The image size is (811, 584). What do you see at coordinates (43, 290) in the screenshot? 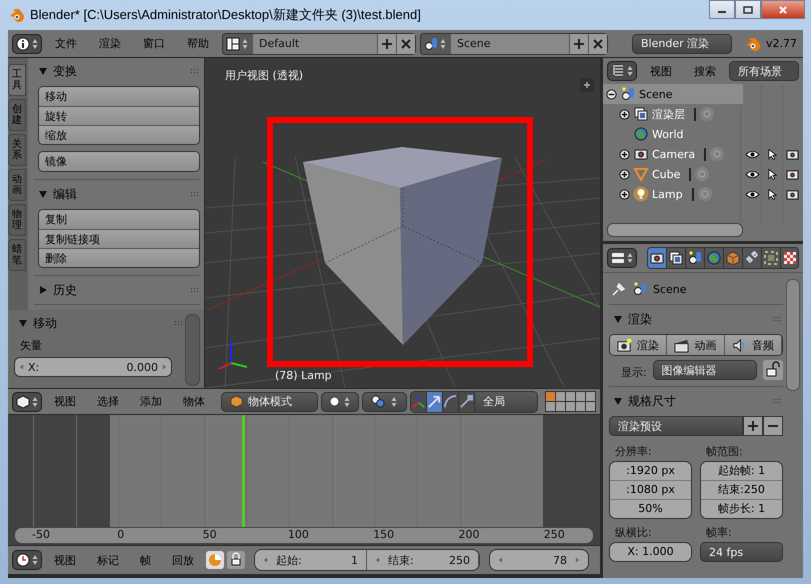
I see `collapsed-triangle-icon` at bounding box center [43, 290].